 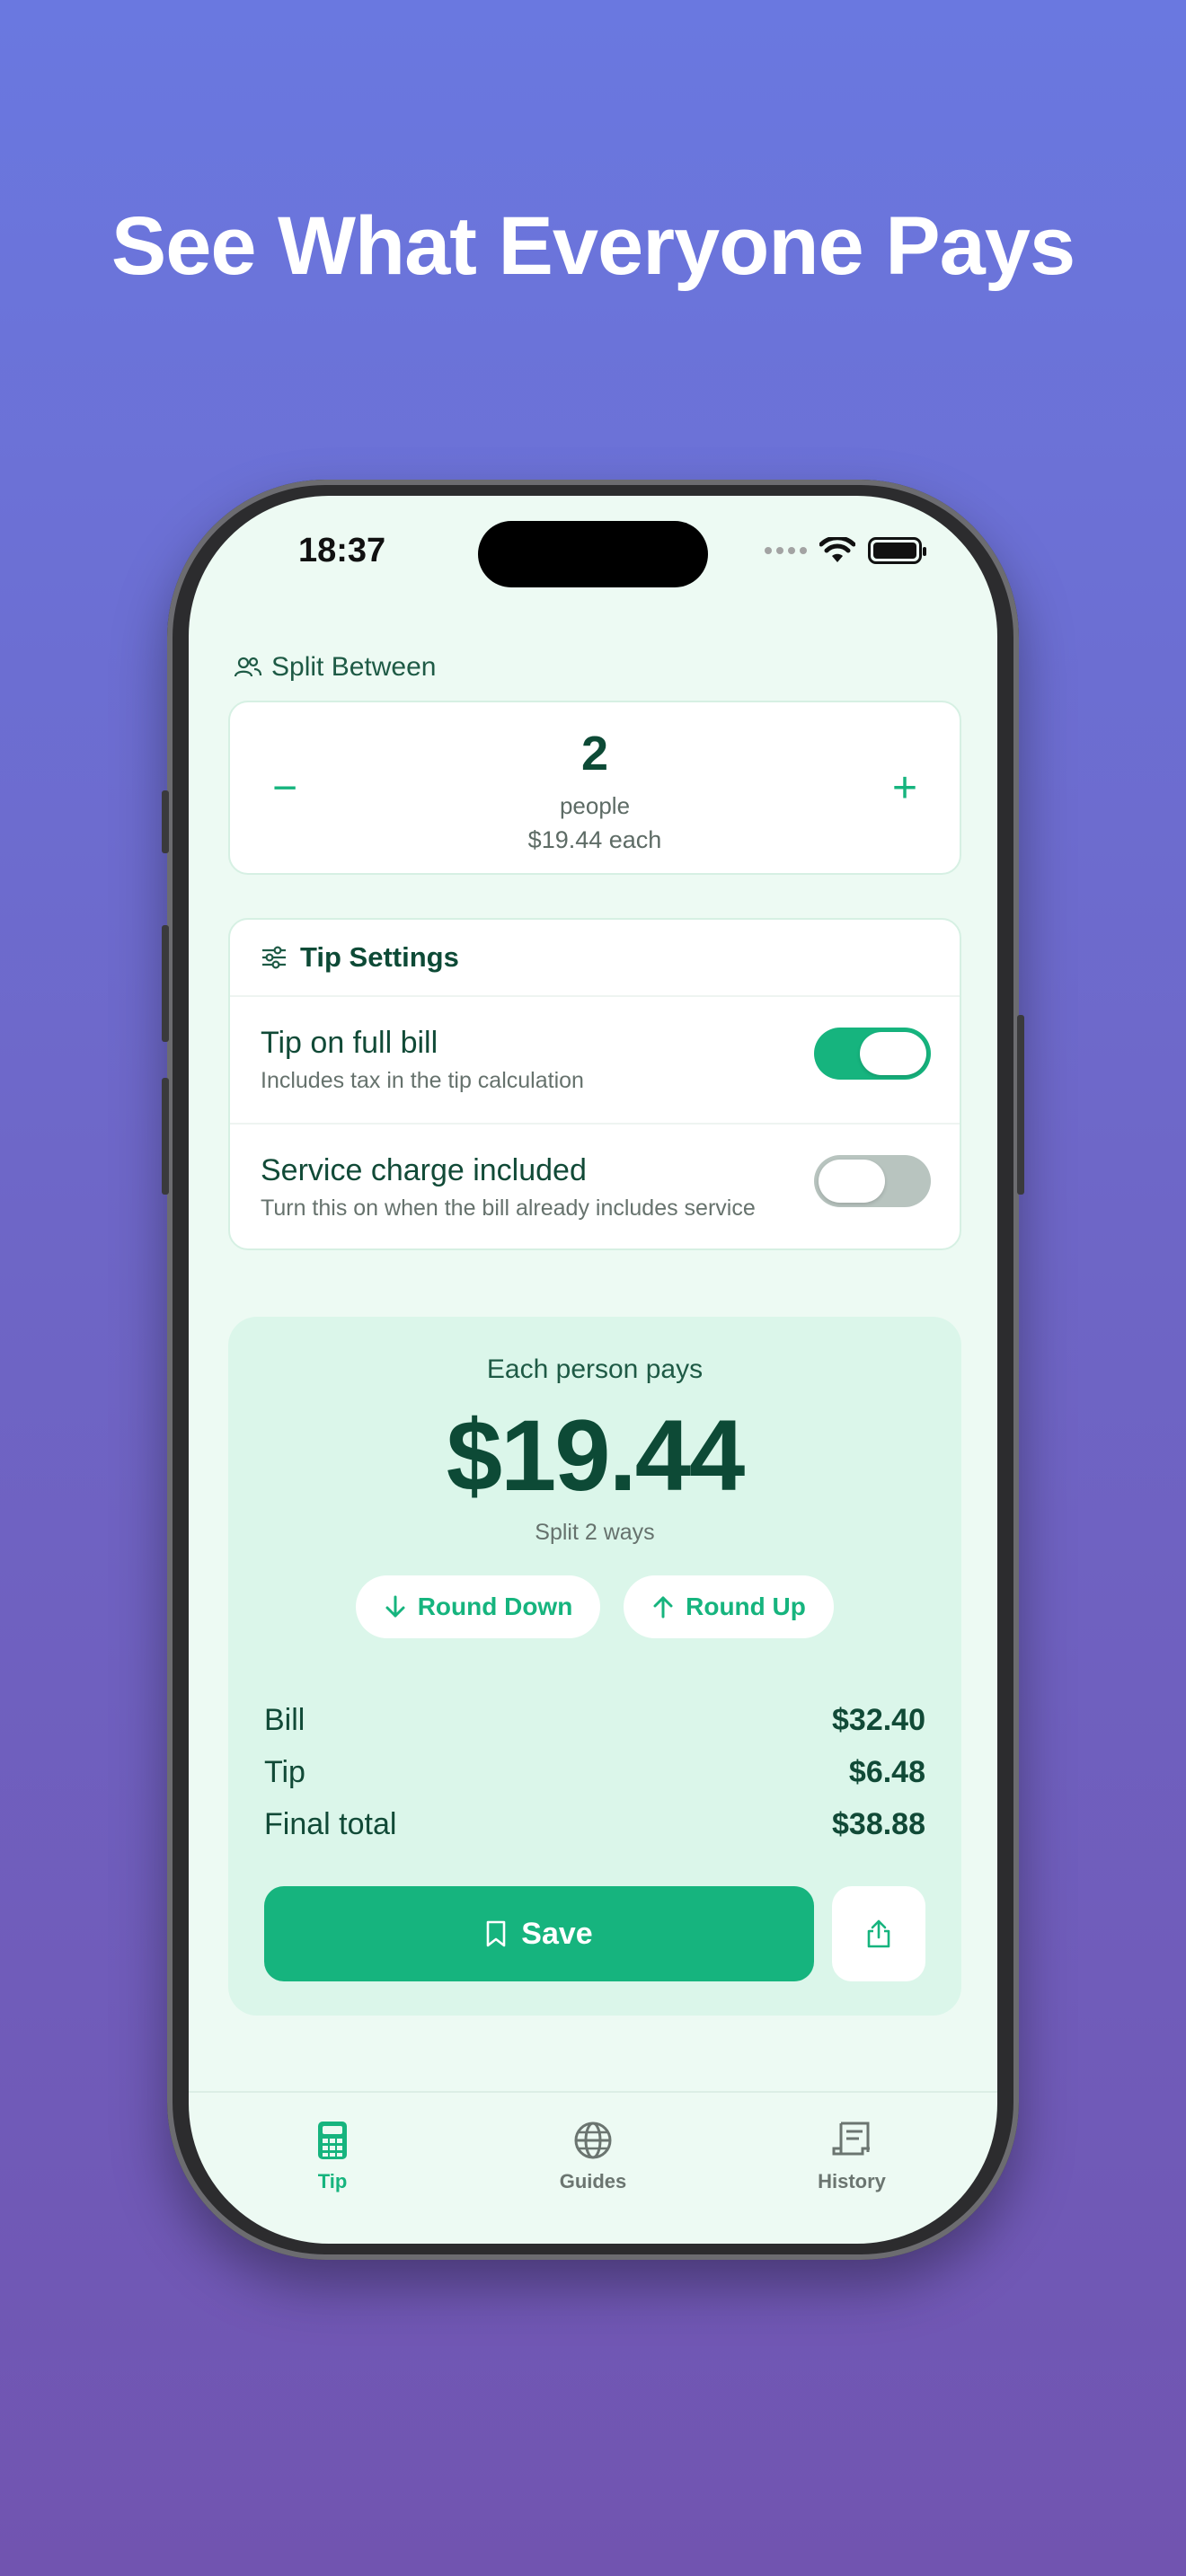 I want to click on service-charge-toggle, so click(x=872, y=1181).